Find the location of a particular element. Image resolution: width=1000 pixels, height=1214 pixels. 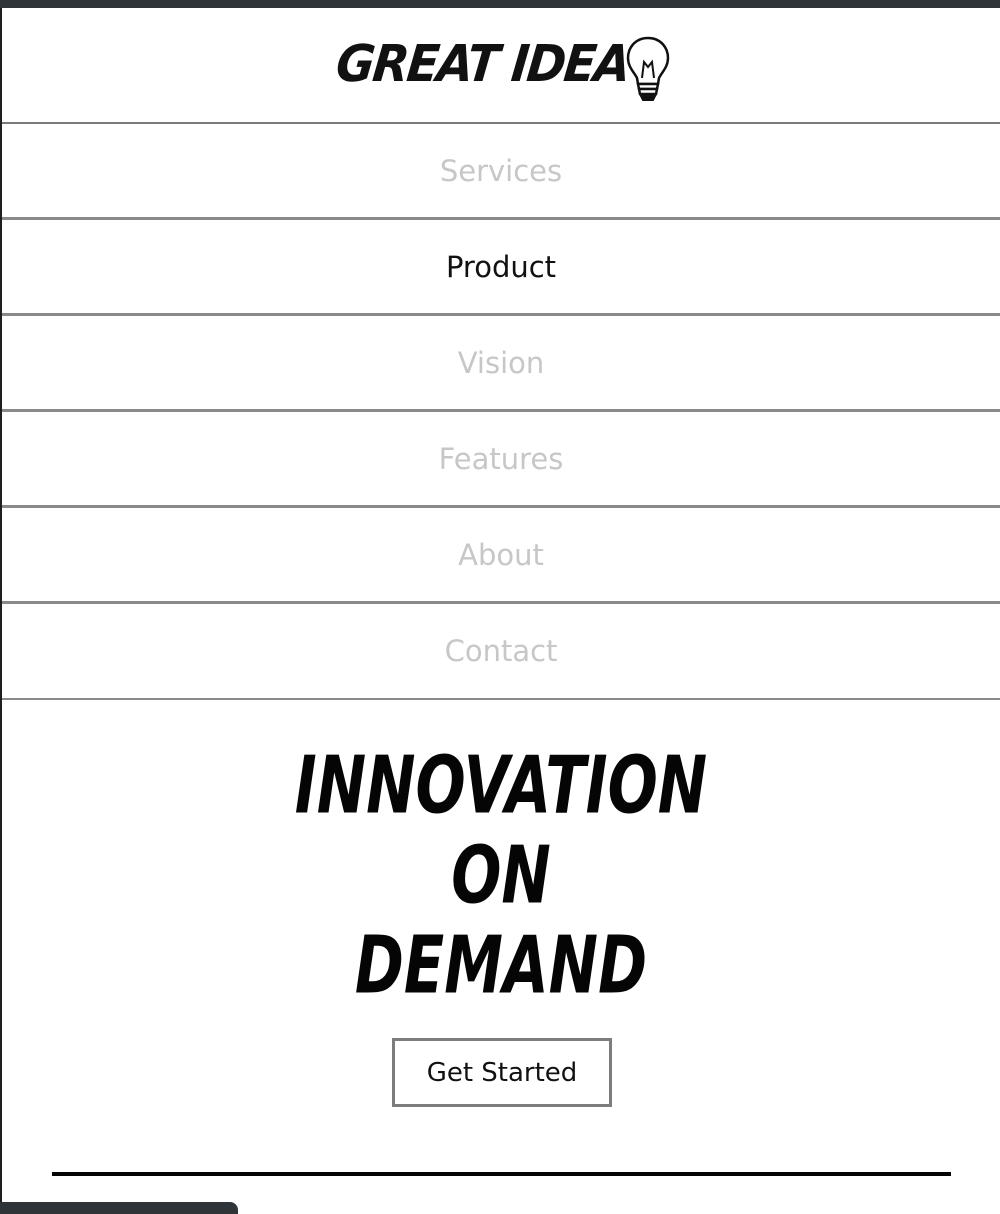

logo-text: GREAT IDEA is located at coordinates (482, 64).